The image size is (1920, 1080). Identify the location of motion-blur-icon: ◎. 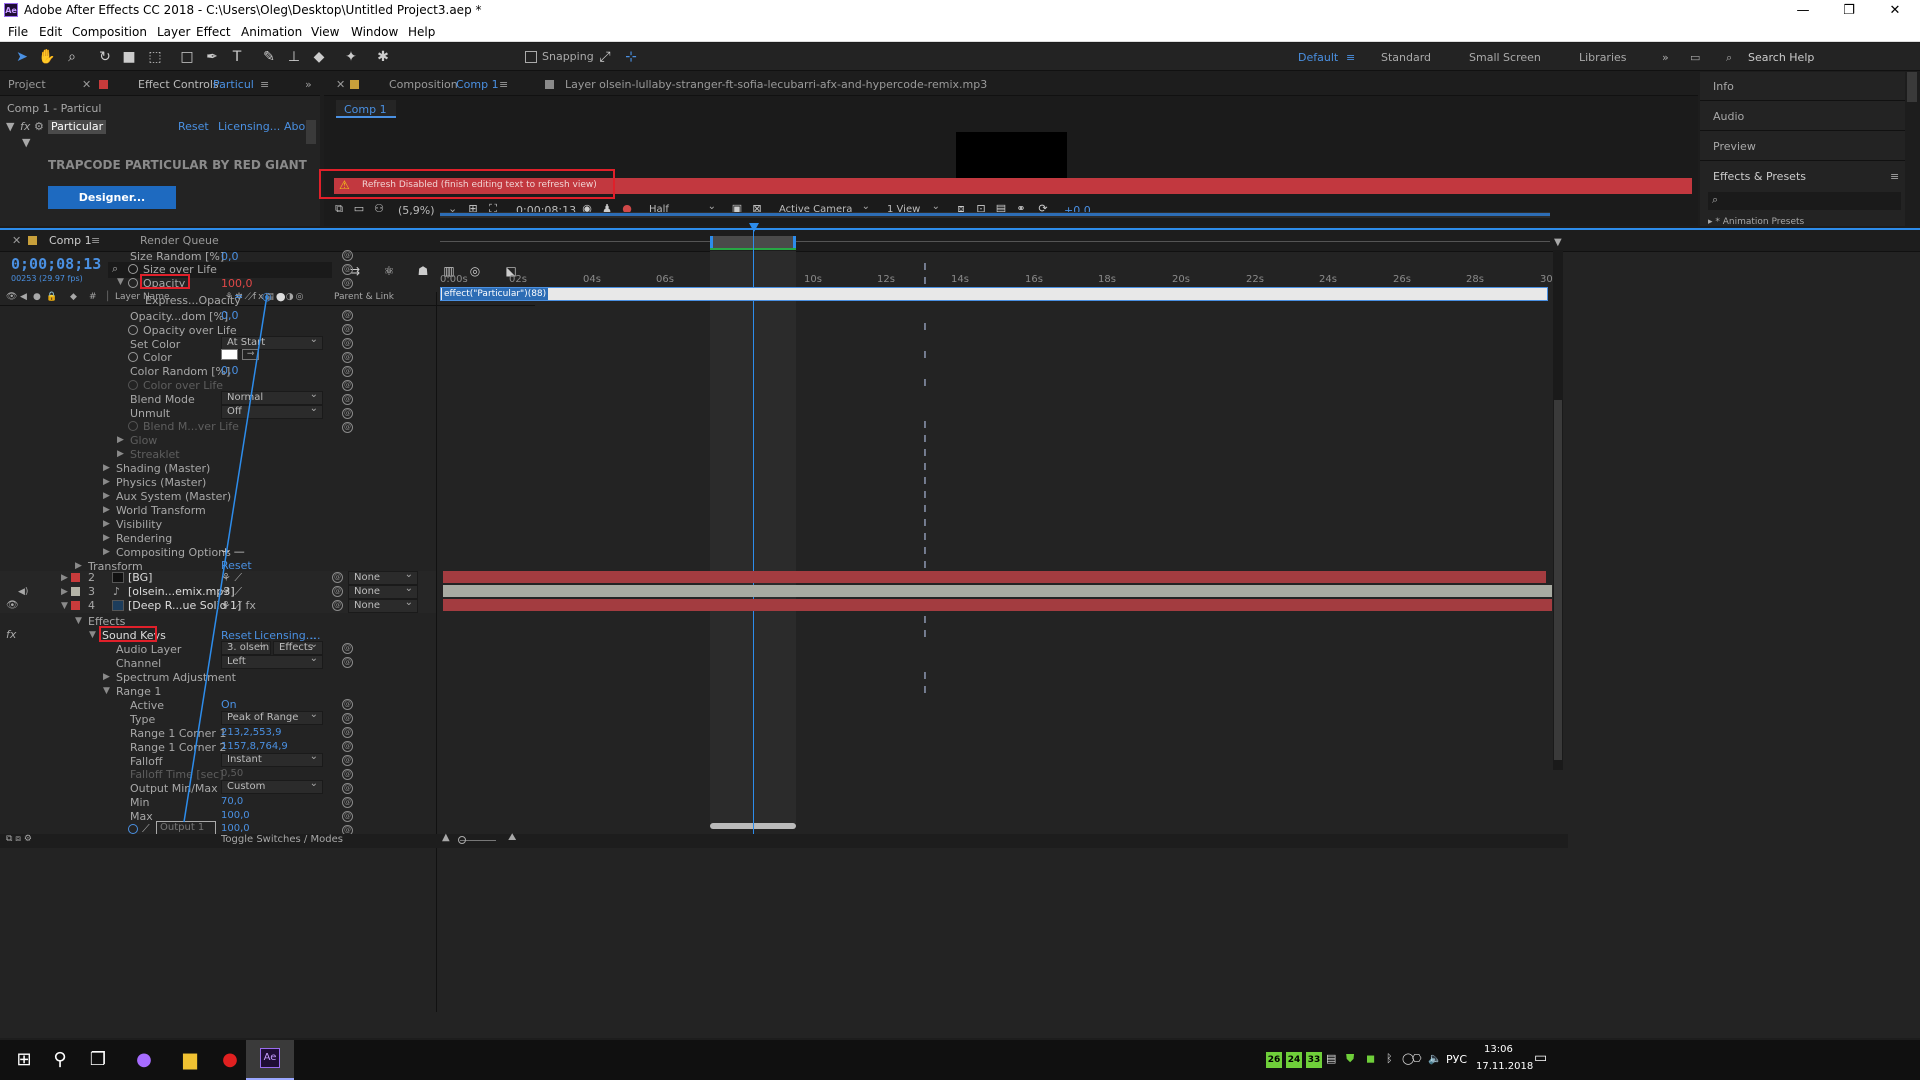
(475, 271).